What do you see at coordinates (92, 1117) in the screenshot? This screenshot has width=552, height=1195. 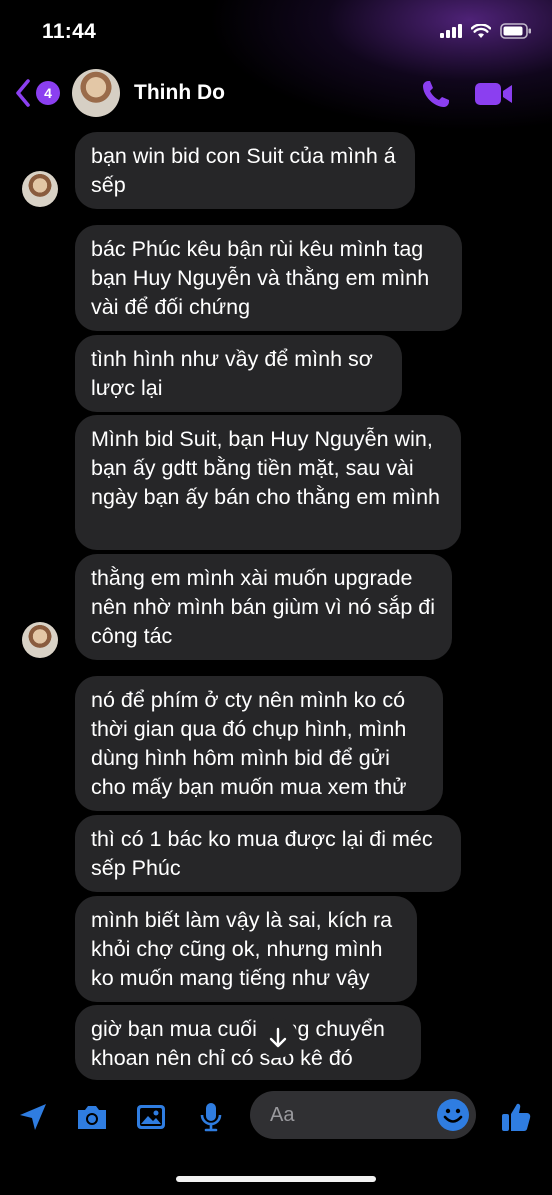 I see `camera-icon` at bounding box center [92, 1117].